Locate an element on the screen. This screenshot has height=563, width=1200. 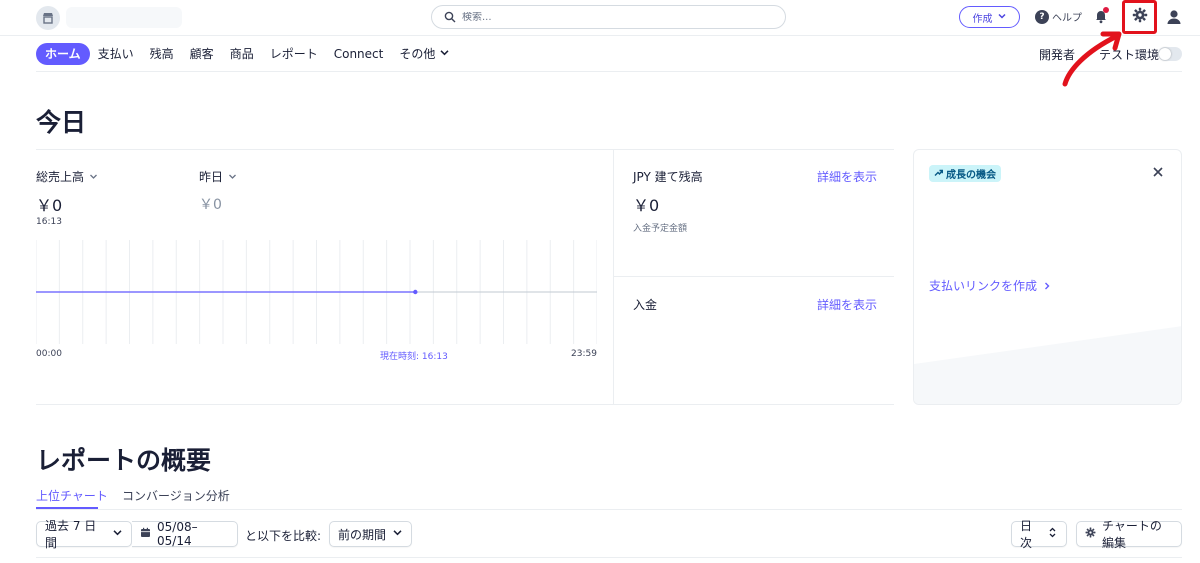
search-bar is located at coordinates (608, 17).